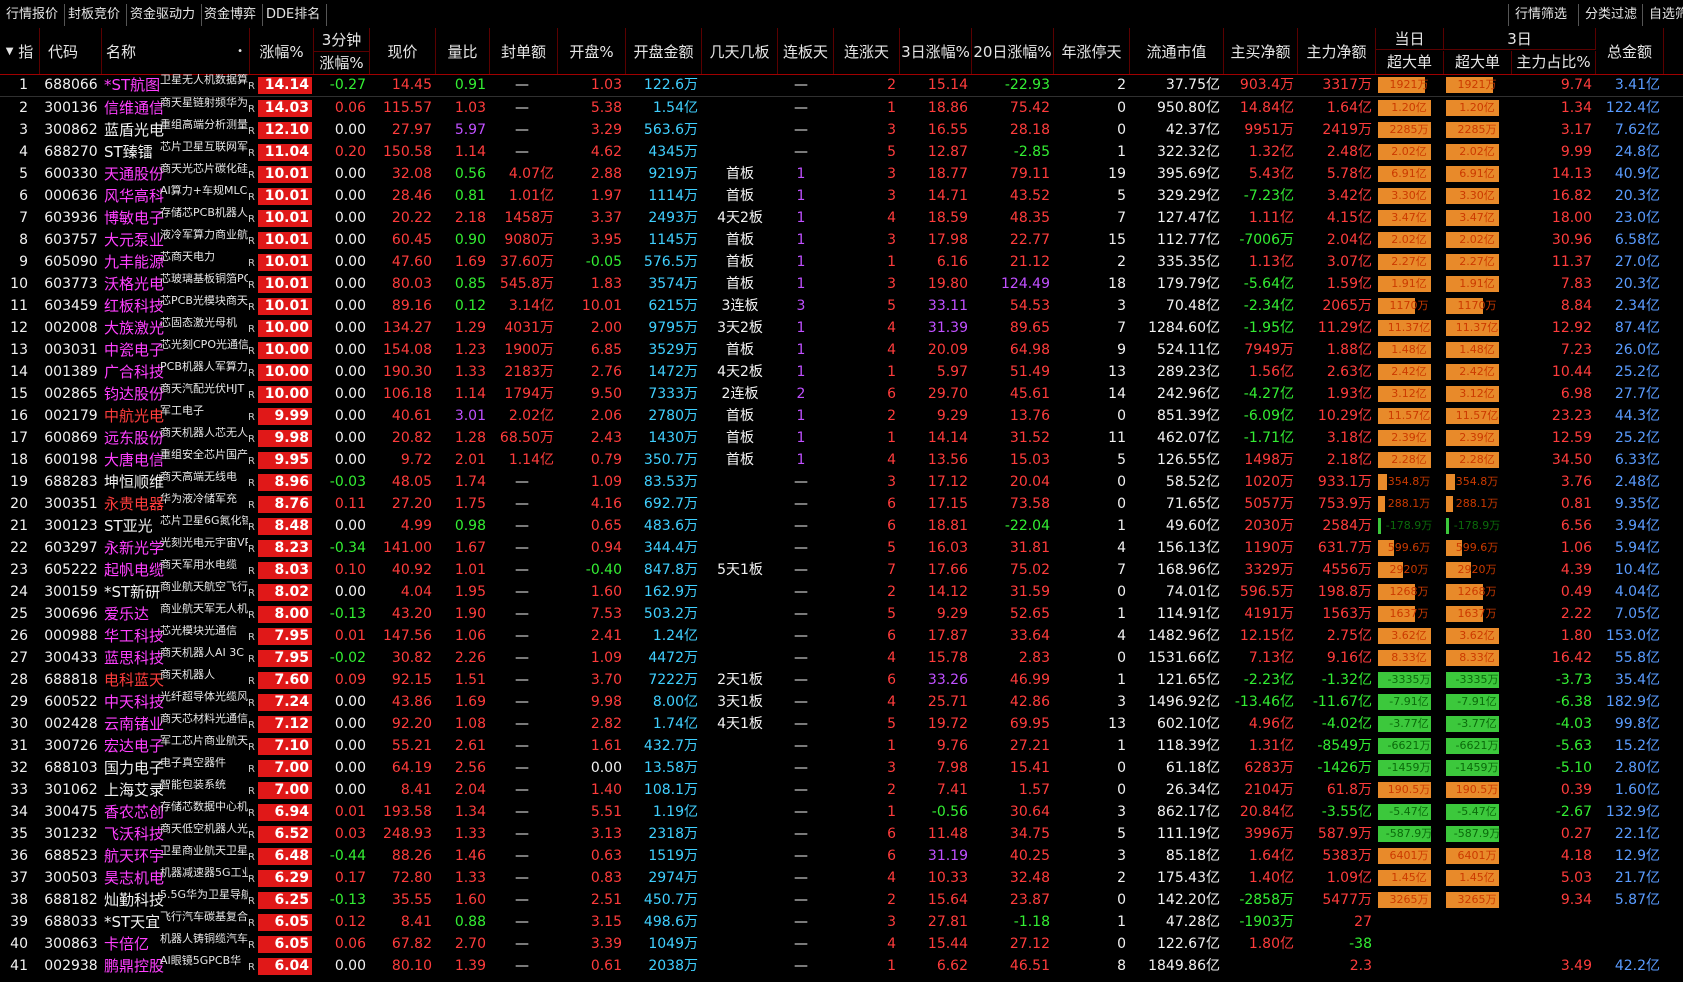 This screenshot has width=1683, height=982. Describe the element at coordinates (193, 763) in the screenshot. I see `concept-tag: 电子真空器件` at that location.